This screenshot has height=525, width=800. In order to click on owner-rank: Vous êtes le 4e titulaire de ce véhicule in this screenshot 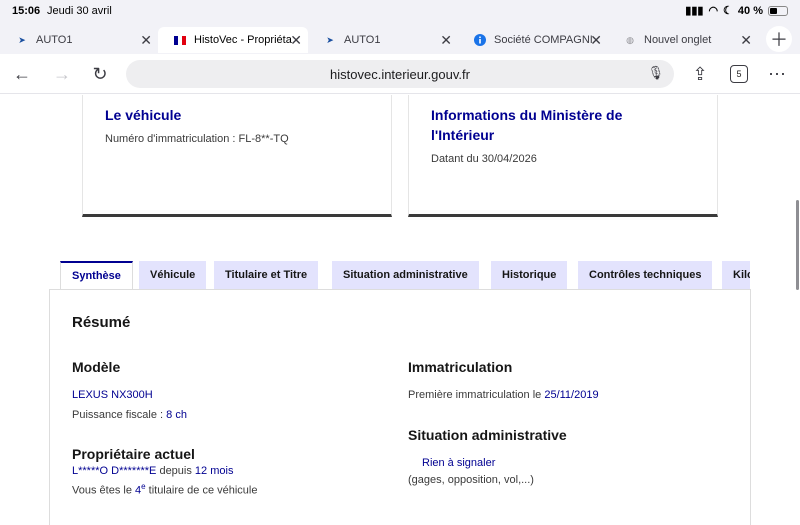, I will do `click(165, 489)`.